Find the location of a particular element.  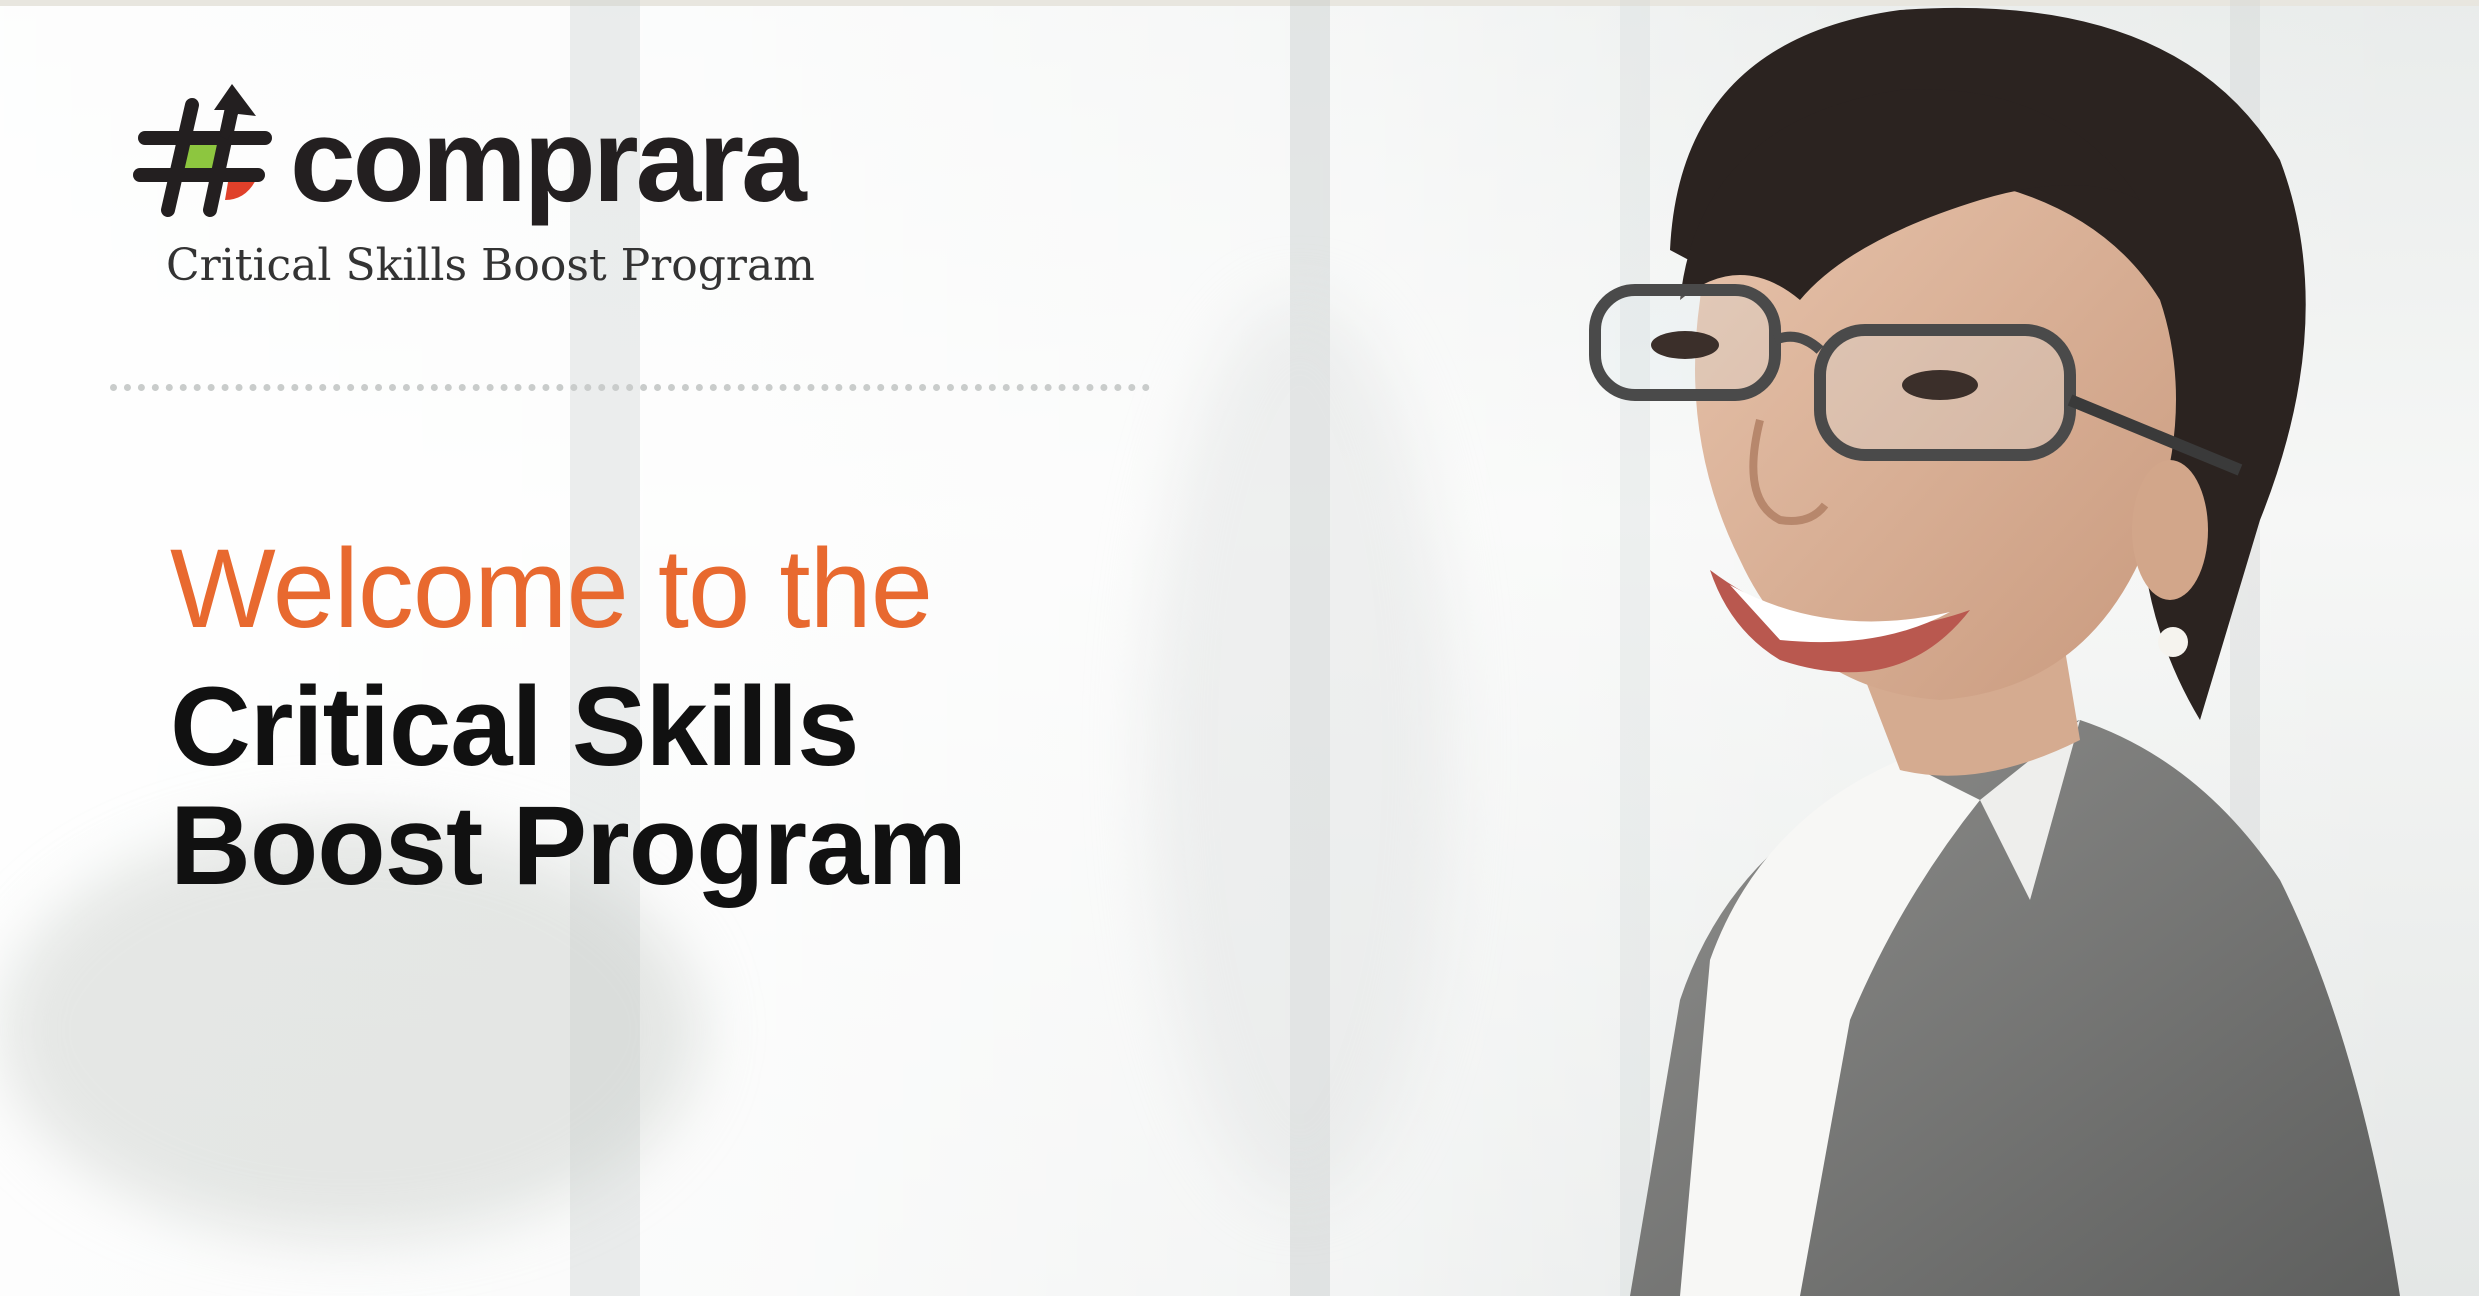

headline-line-2: Boost Program is located at coordinates (568, 845).